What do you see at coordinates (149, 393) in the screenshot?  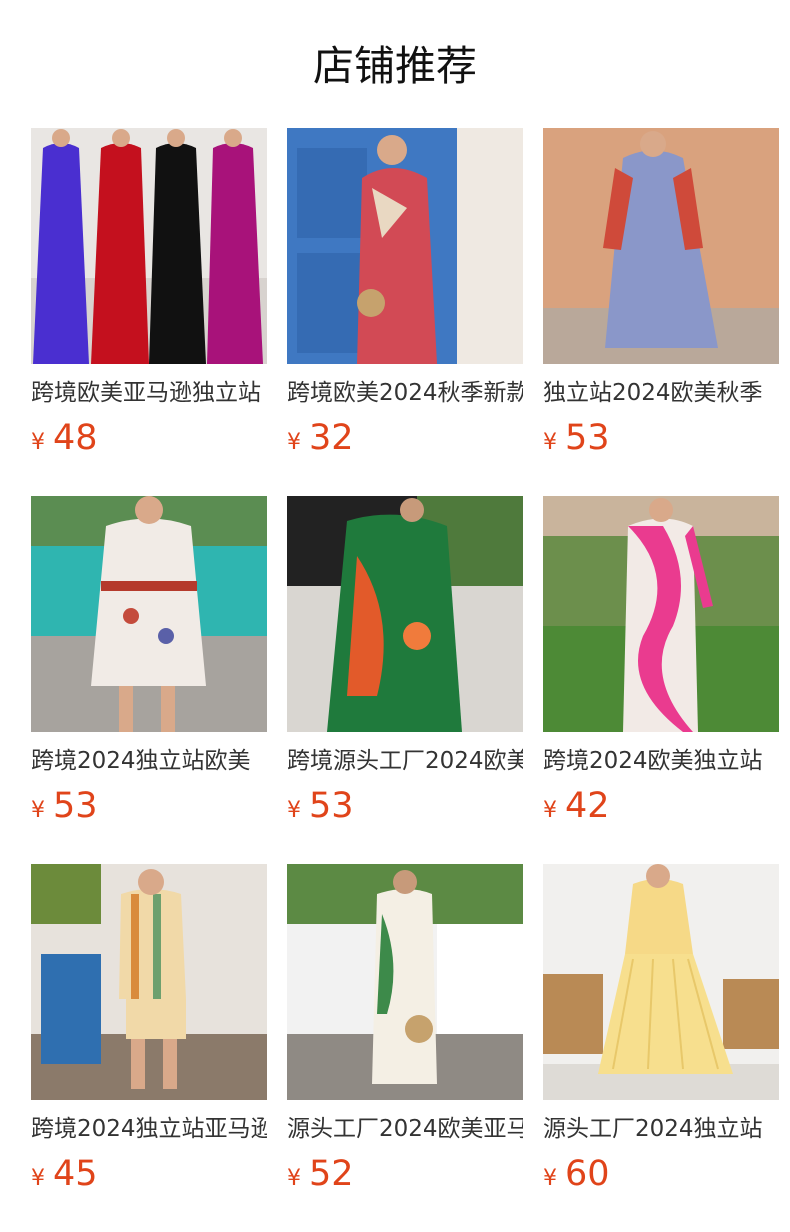 I see `product-name: 跨境欧美亚马逊独立站` at bounding box center [149, 393].